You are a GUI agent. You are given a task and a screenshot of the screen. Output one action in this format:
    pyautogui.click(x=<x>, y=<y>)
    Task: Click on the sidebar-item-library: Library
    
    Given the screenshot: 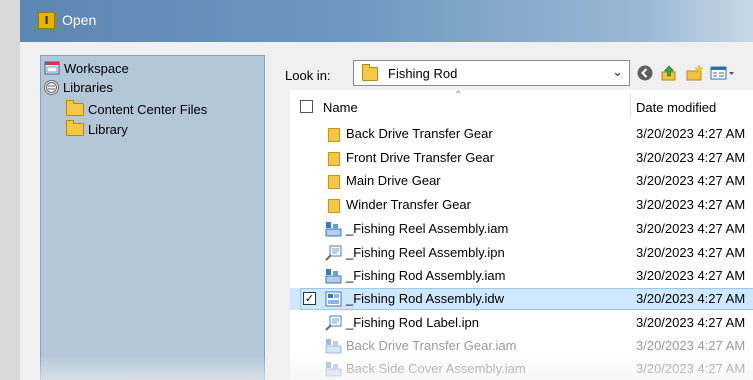 What is the action you would take?
    pyautogui.click(x=97, y=128)
    